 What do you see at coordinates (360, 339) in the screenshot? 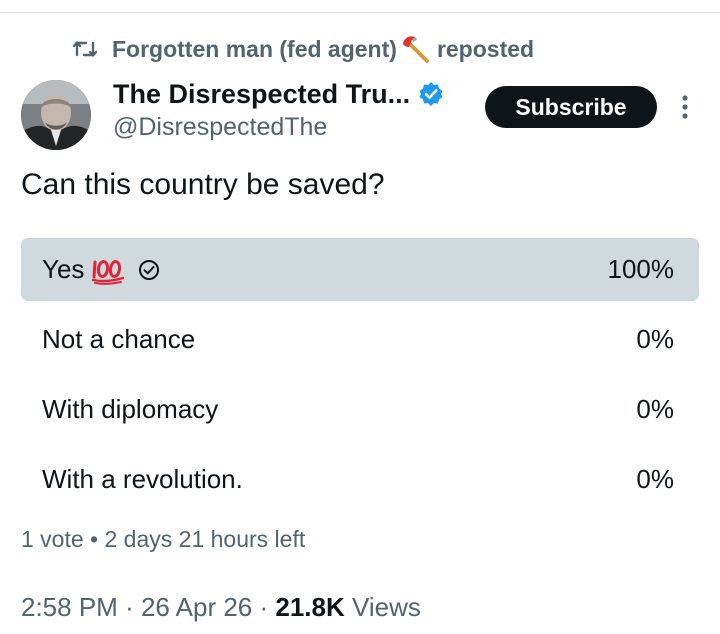
I see `poll-option-not-a-chance: Not a chance 0%` at bounding box center [360, 339].